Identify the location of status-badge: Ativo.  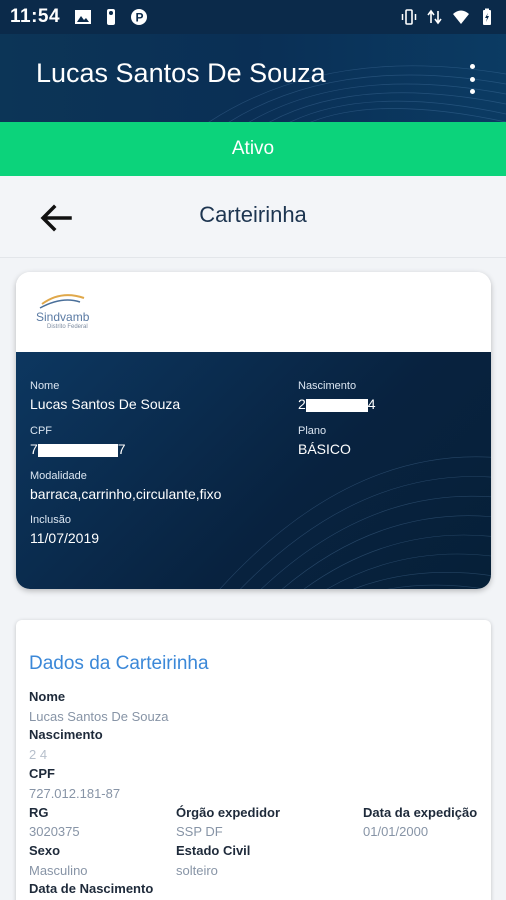
(253, 149).